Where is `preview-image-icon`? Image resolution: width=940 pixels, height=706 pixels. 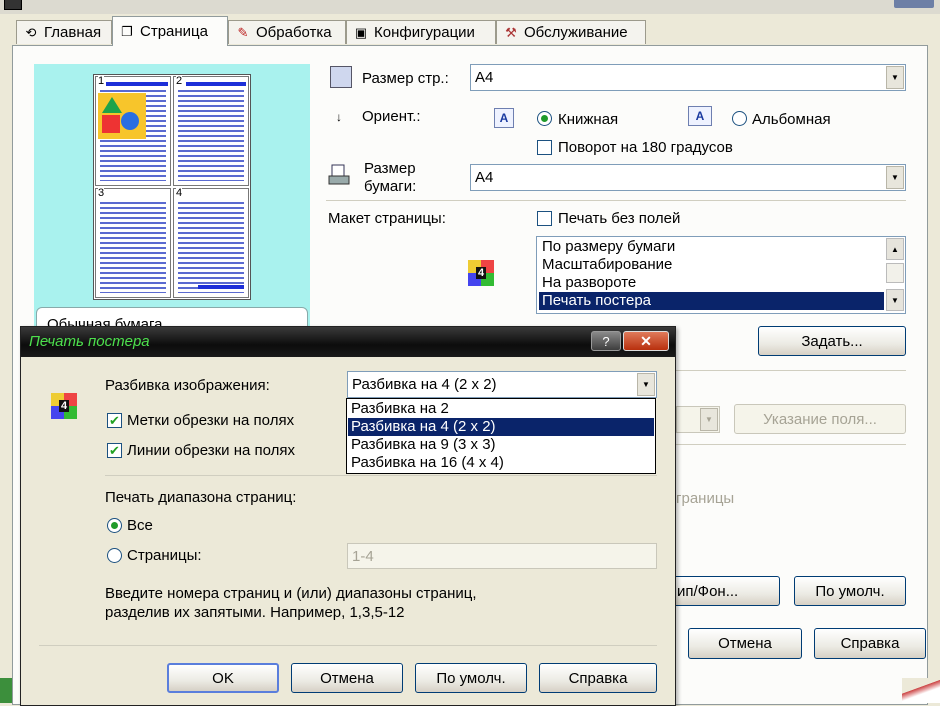
preview-image-icon is located at coordinates (122, 116).